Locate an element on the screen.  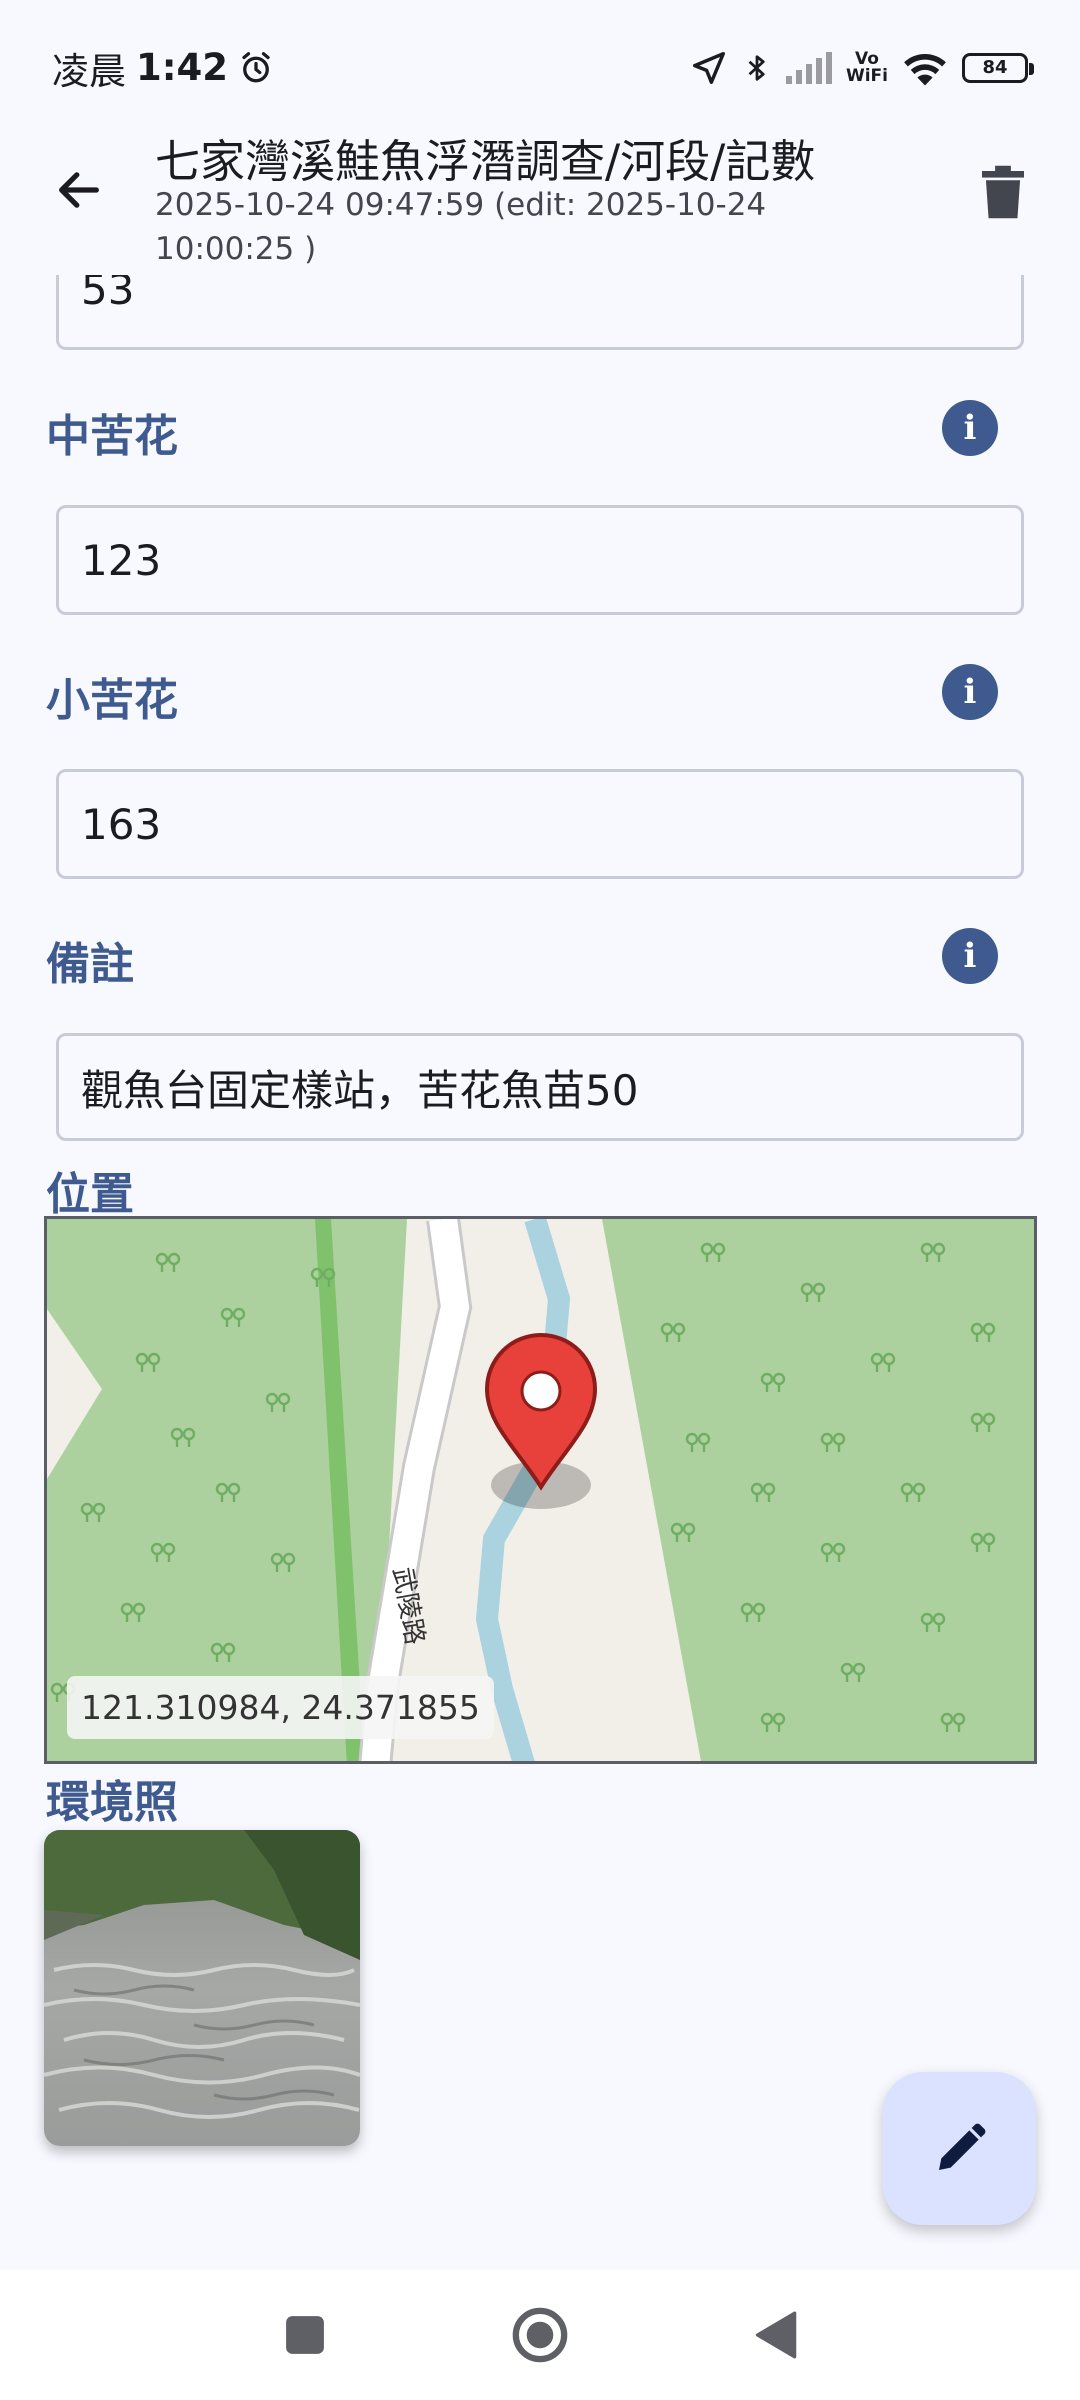
triangle-back-icon is located at coordinates (776, 2335).